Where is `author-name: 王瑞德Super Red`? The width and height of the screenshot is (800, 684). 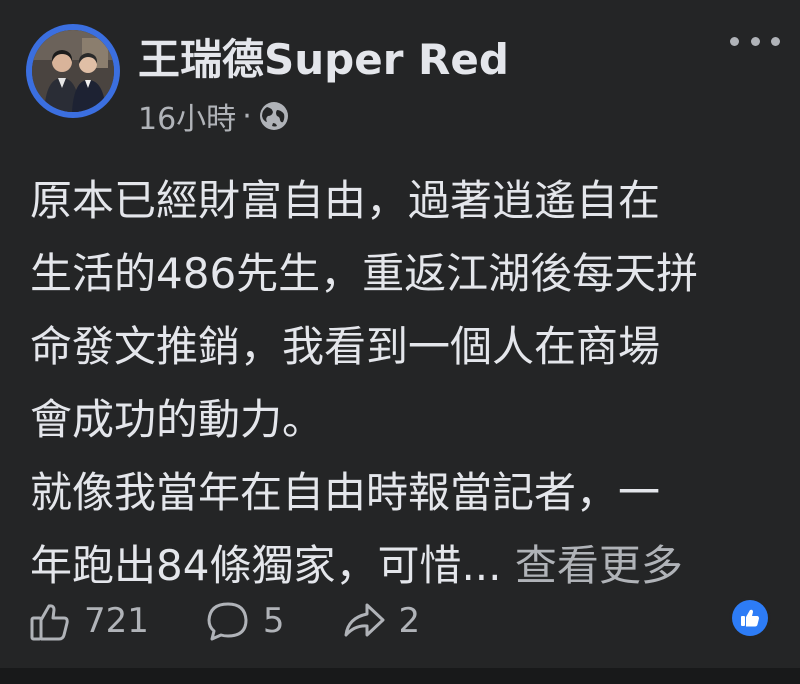
author-name: 王瑞德Super Red is located at coordinates (323, 56).